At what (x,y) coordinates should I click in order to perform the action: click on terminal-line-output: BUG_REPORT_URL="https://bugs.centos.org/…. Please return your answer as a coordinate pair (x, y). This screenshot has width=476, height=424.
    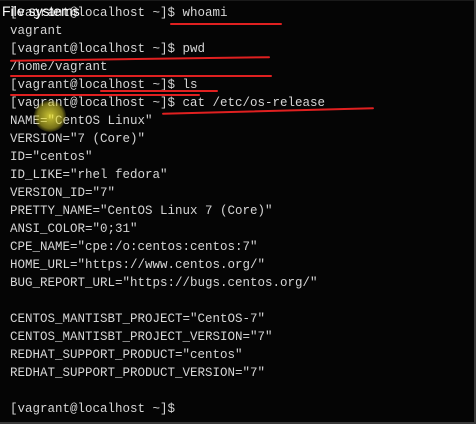
    Looking at the image, I should click on (164, 283).